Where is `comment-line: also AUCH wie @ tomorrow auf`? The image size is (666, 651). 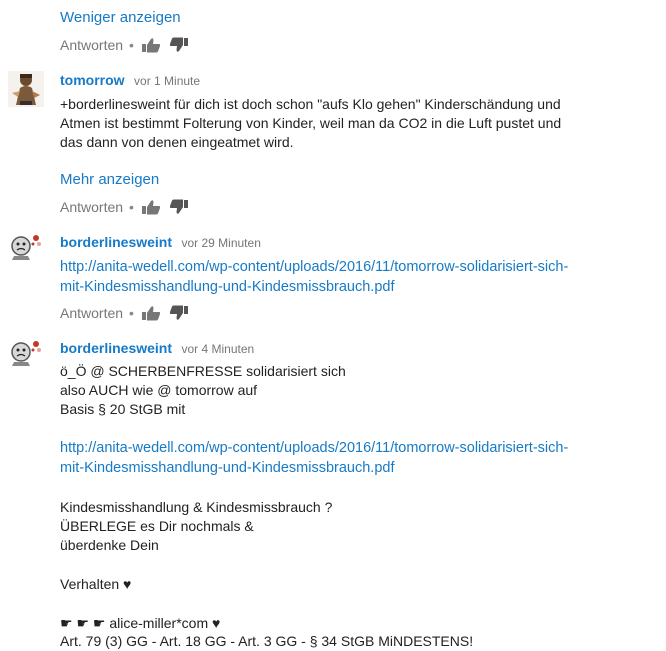 comment-line: also AUCH wie @ tomorrow auf is located at coordinates (159, 390).